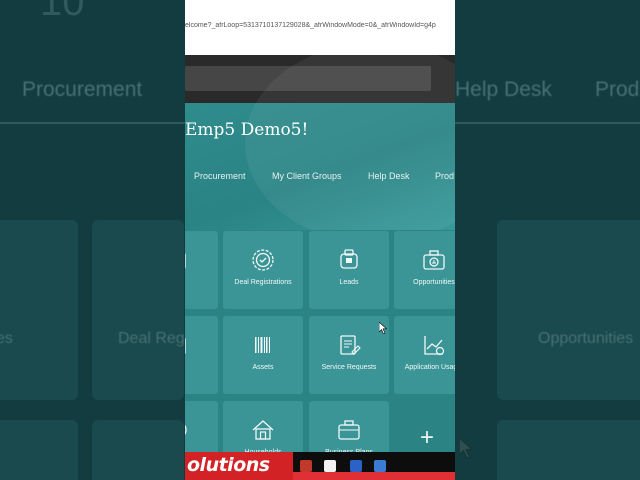 Image resolution: width=640 pixels, height=480 pixels. What do you see at coordinates (228, 465) in the screenshot?
I see `banner-text: olutions` at bounding box center [228, 465].